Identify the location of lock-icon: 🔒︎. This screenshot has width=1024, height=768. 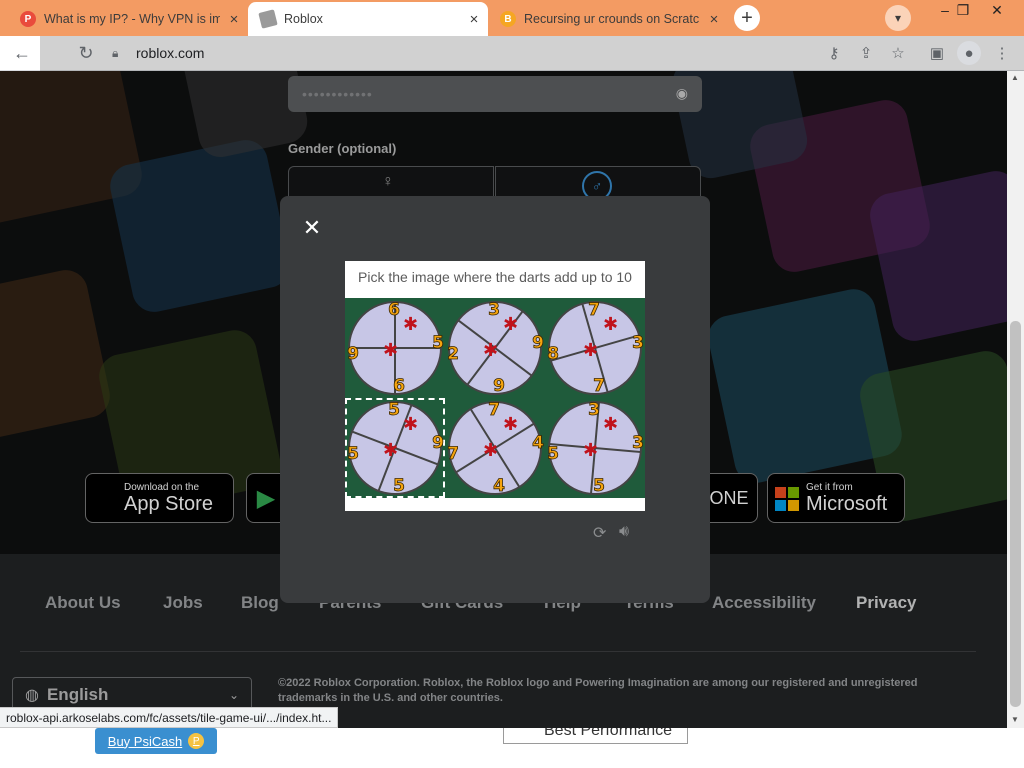
(119, 53).